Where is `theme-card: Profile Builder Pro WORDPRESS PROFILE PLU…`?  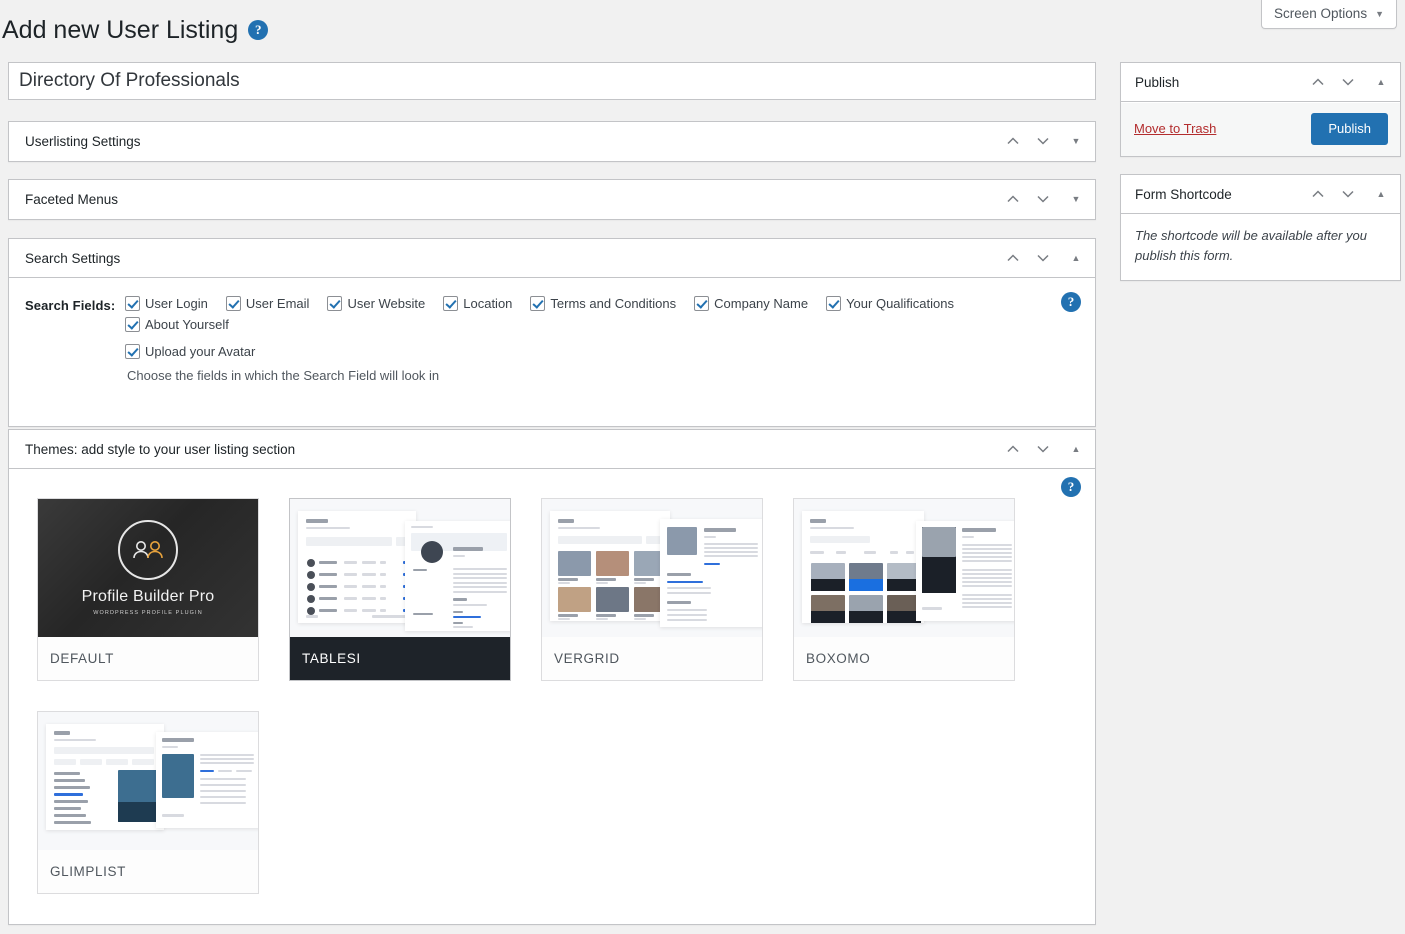 theme-card: Profile Builder Pro WORDPRESS PROFILE PLU… is located at coordinates (148, 589).